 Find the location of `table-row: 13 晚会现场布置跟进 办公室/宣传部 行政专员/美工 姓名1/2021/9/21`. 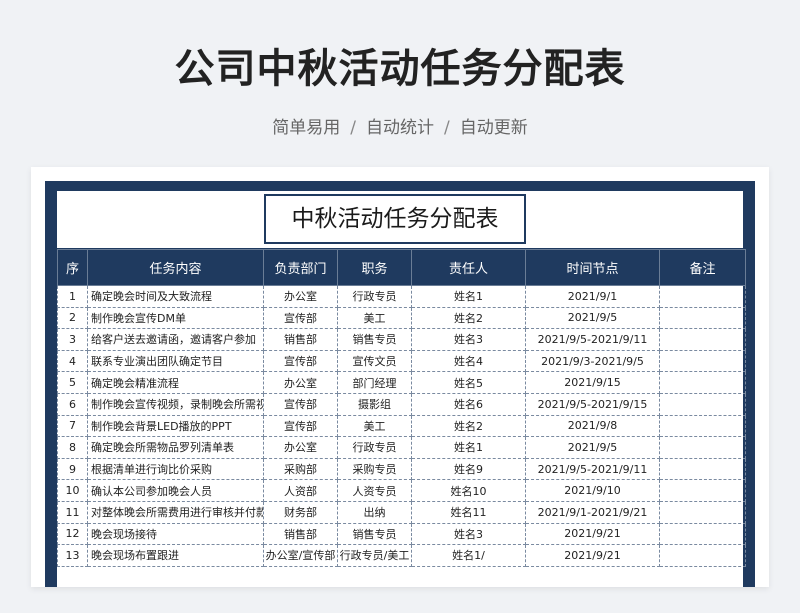

table-row: 13 晚会现场布置跟进 办公室/宣传部 行政专员/美工 姓名1/2021/9/21 is located at coordinates (401, 555).